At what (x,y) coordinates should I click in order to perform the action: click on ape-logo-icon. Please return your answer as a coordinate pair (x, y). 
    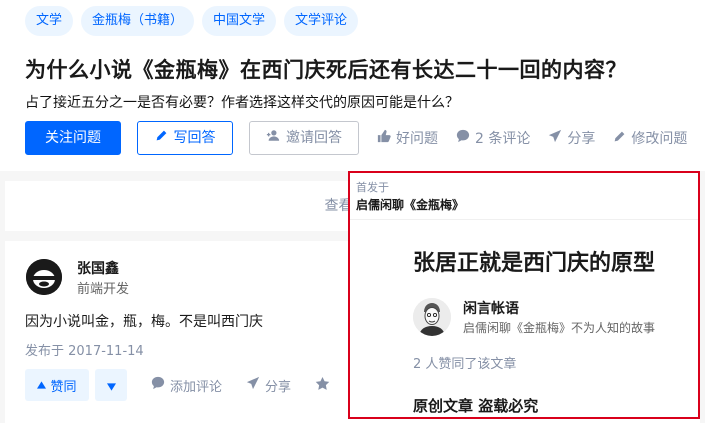
    Looking at the image, I should click on (44, 277).